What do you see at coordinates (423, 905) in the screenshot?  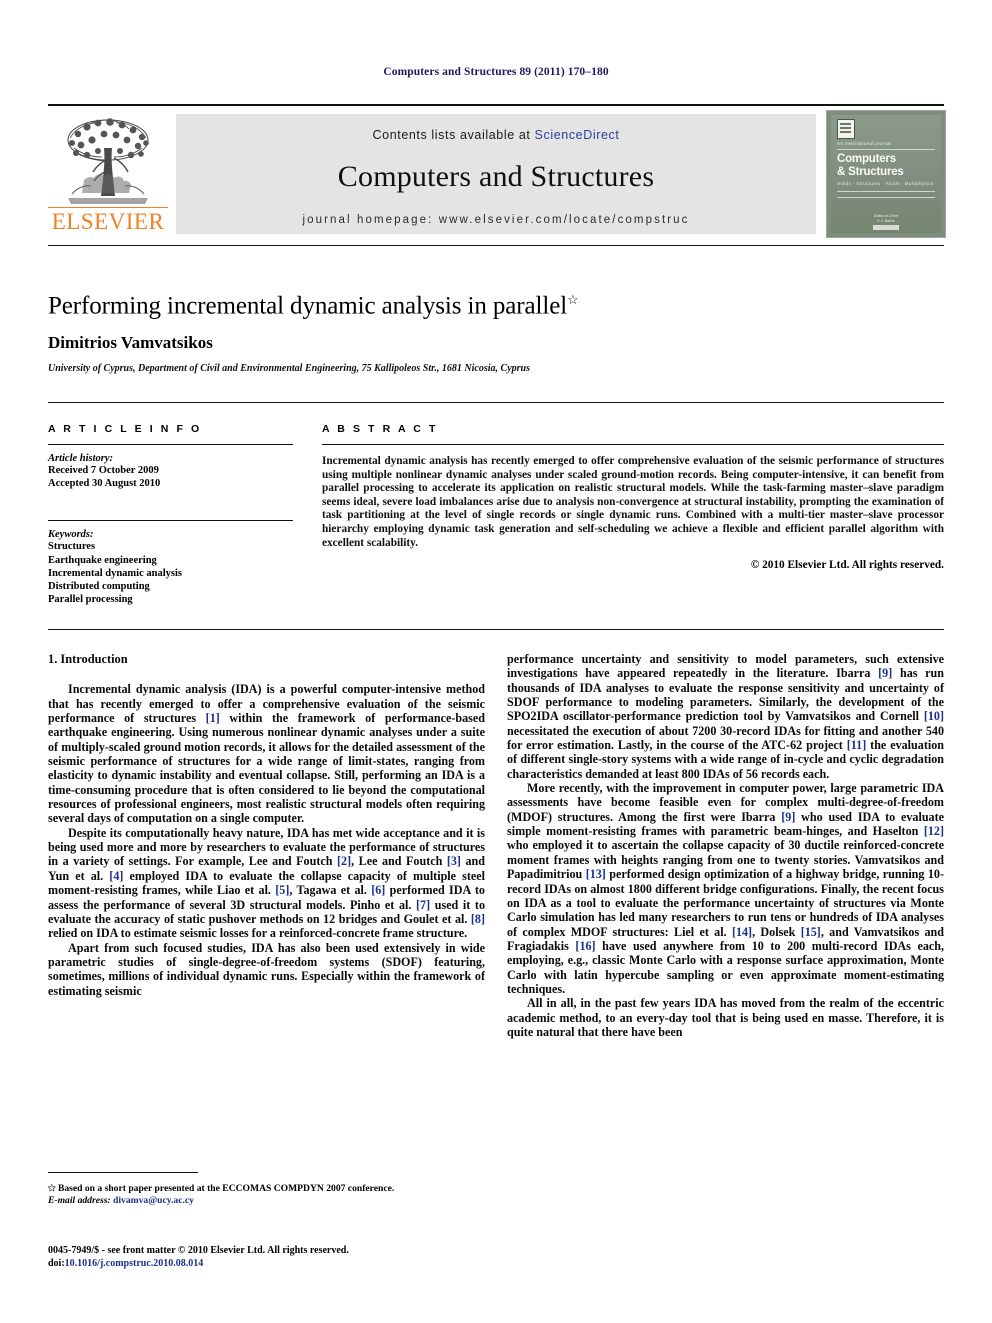 I see `citation-link: [7]` at bounding box center [423, 905].